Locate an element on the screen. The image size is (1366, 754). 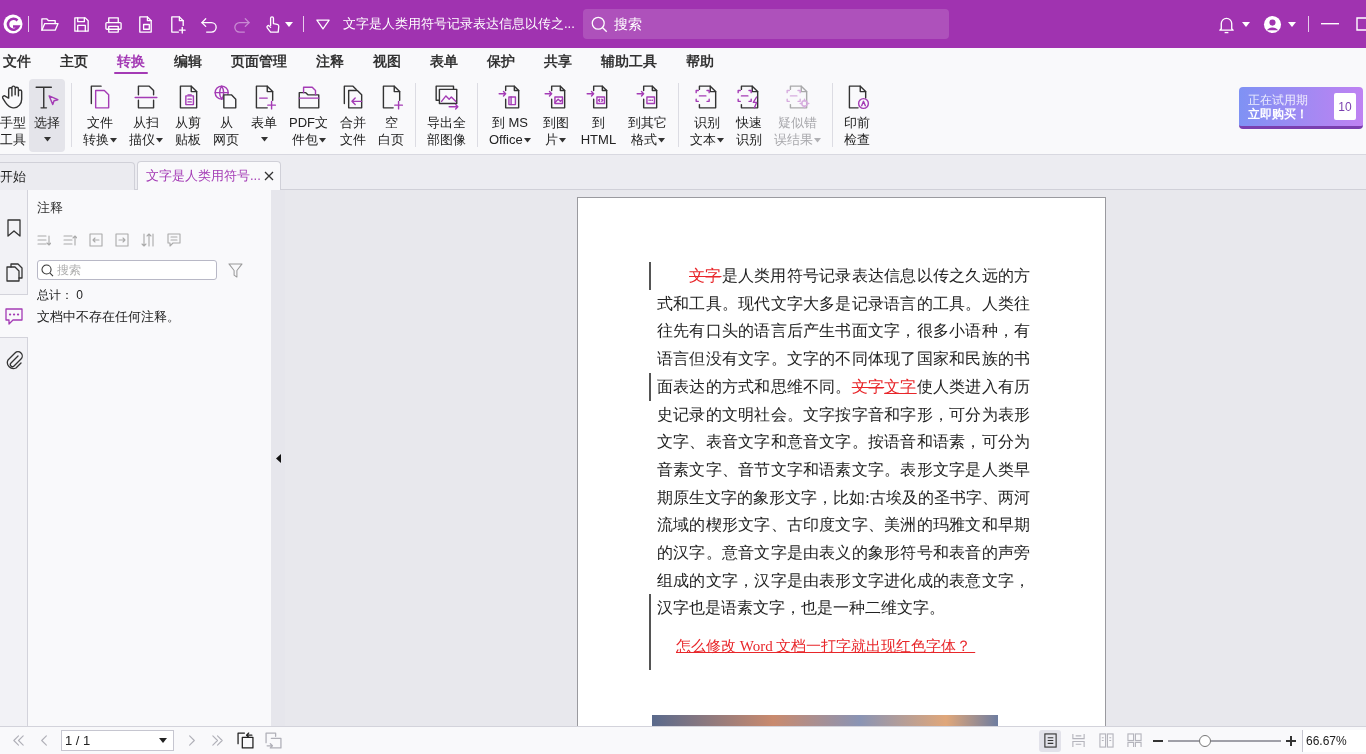
menu-tab: 共享 is located at coordinates (558, 62).